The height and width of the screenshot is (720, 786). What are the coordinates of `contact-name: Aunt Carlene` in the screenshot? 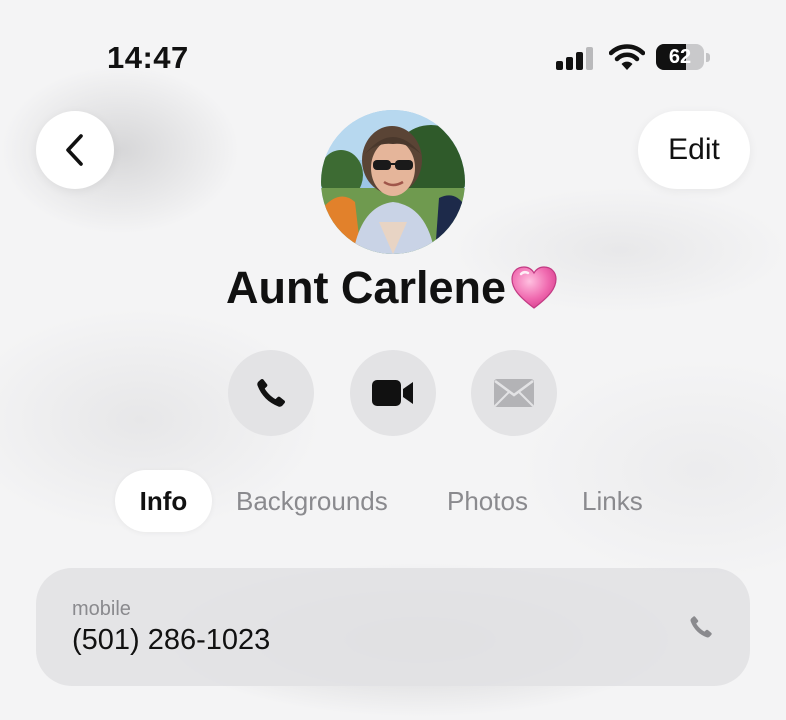 It's located at (366, 287).